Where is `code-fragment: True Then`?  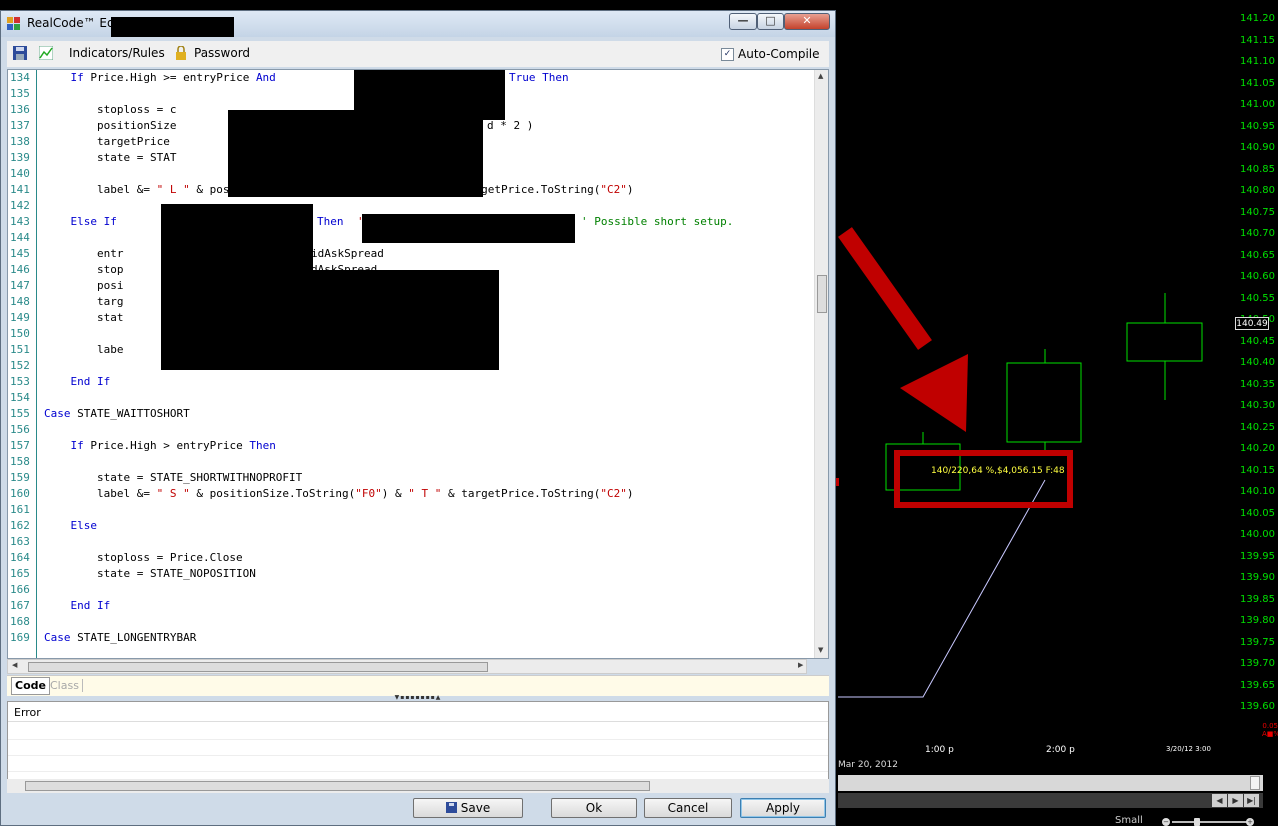 code-fragment: True Then is located at coordinates (539, 77).